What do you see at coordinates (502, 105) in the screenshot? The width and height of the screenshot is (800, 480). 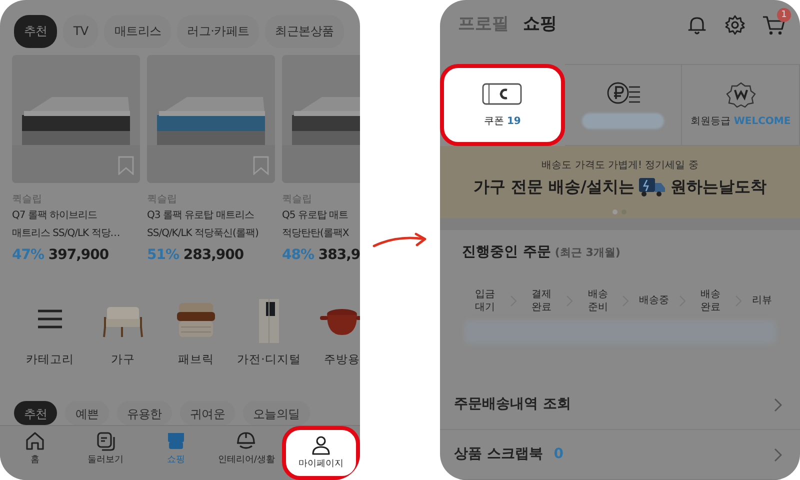 I see `shortcut-tile: 쿠폰 19` at bounding box center [502, 105].